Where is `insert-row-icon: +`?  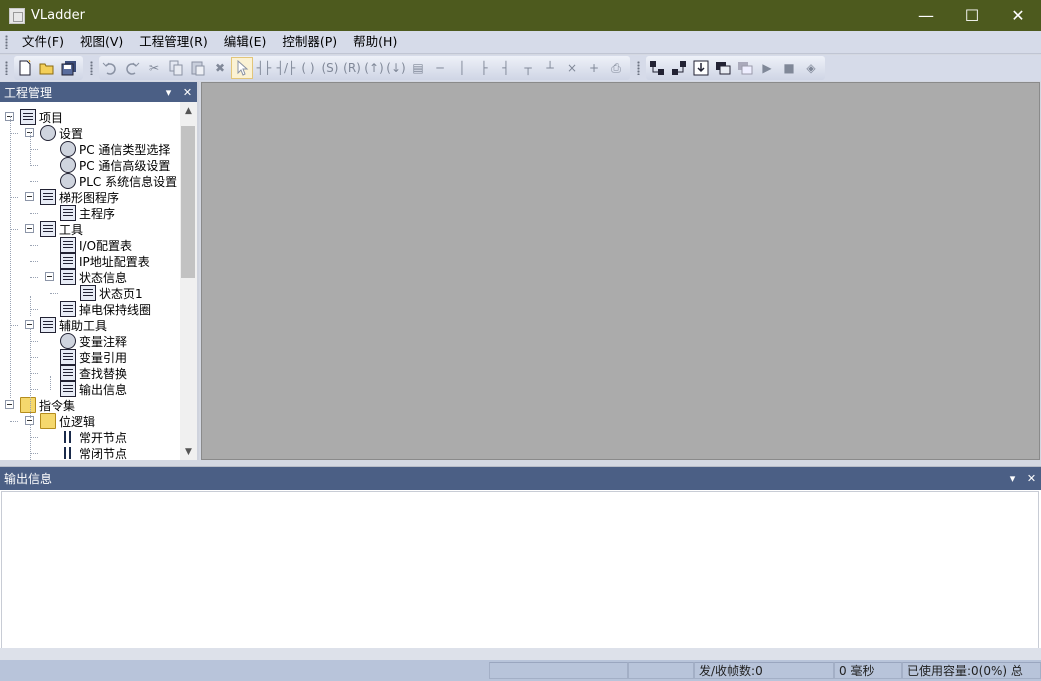 insert-row-icon: + is located at coordinates (594, 68).